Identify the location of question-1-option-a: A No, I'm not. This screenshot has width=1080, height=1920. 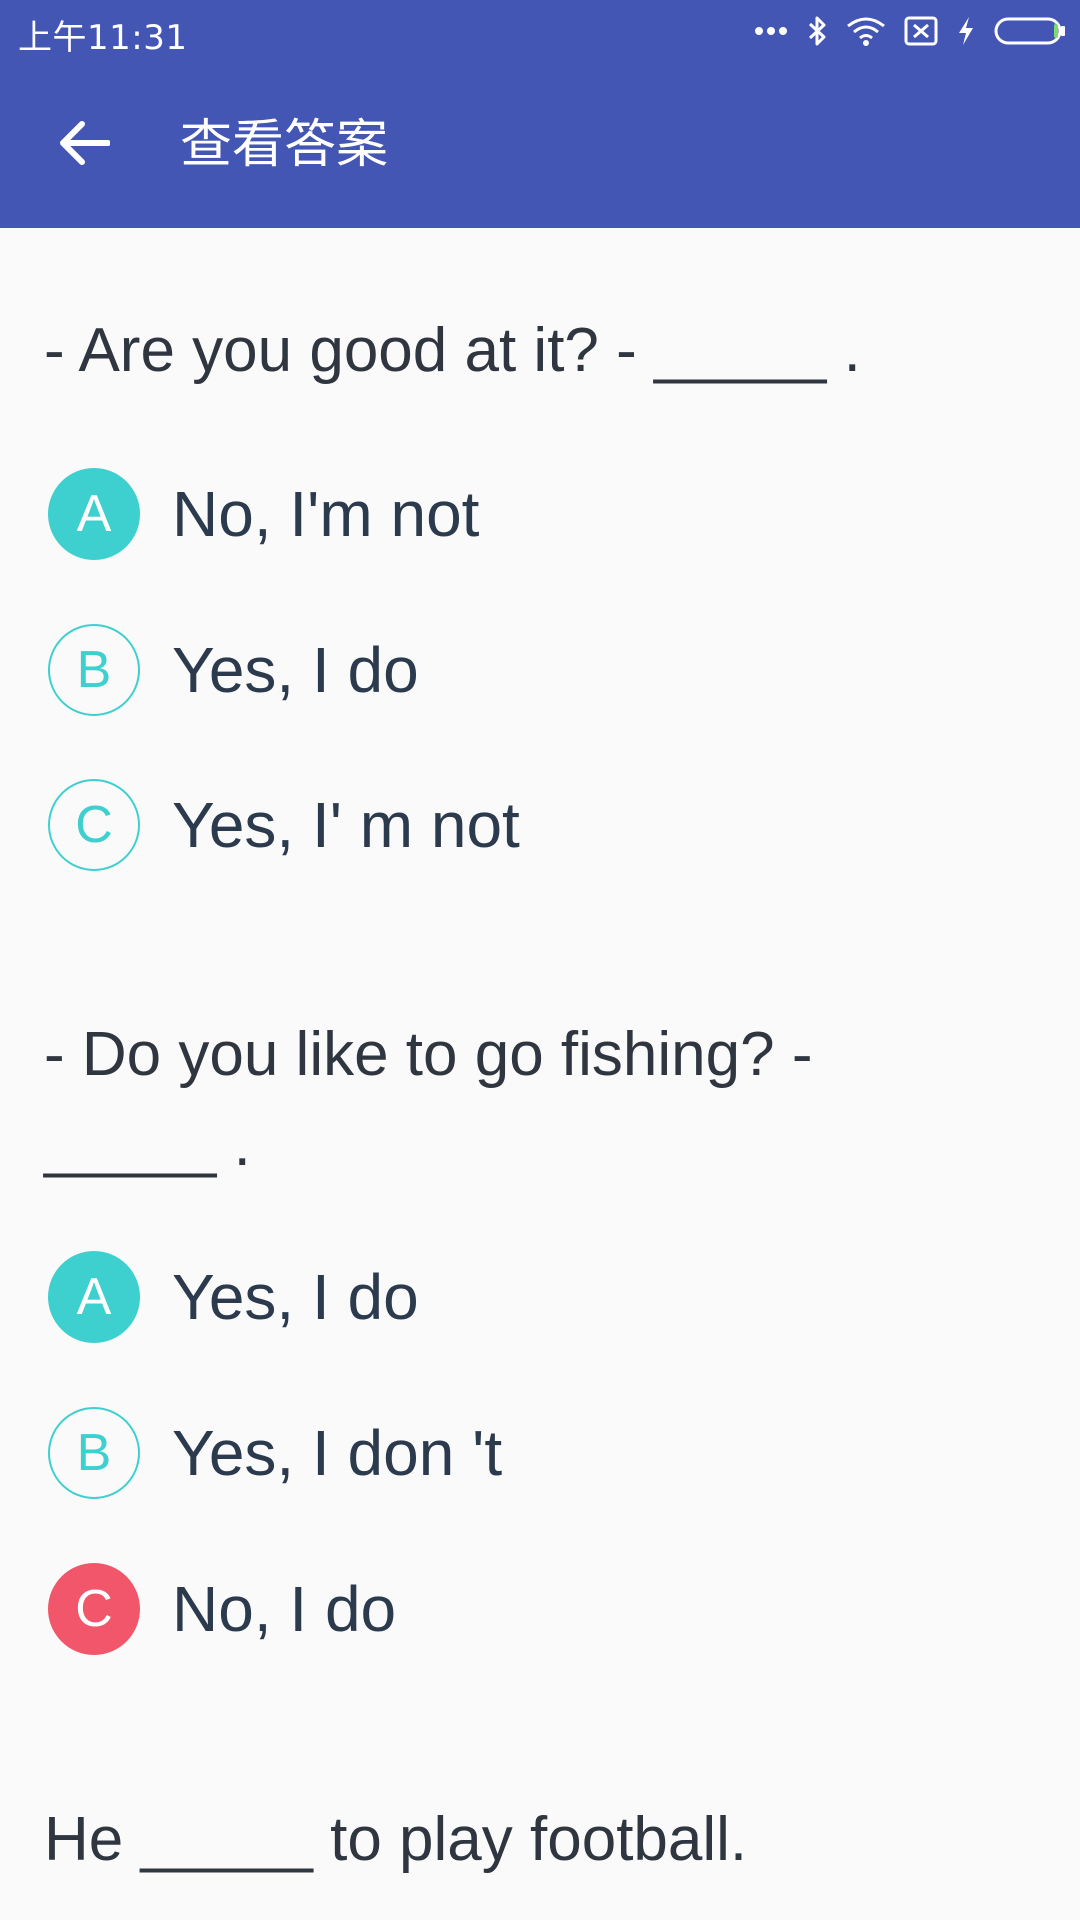
(263, 514).